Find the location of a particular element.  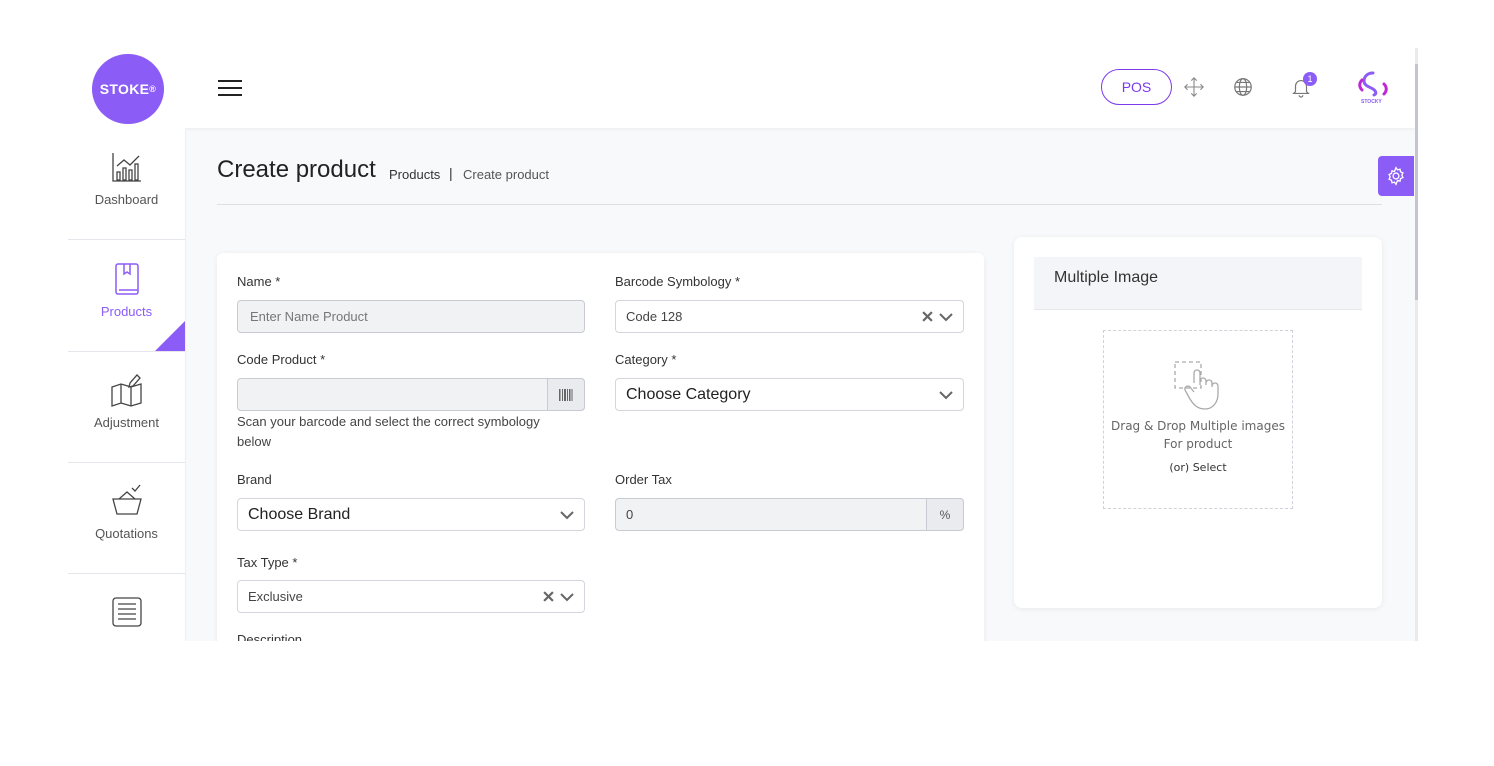

order-tax-label: Order Tax is located at coordinates (643, 479).